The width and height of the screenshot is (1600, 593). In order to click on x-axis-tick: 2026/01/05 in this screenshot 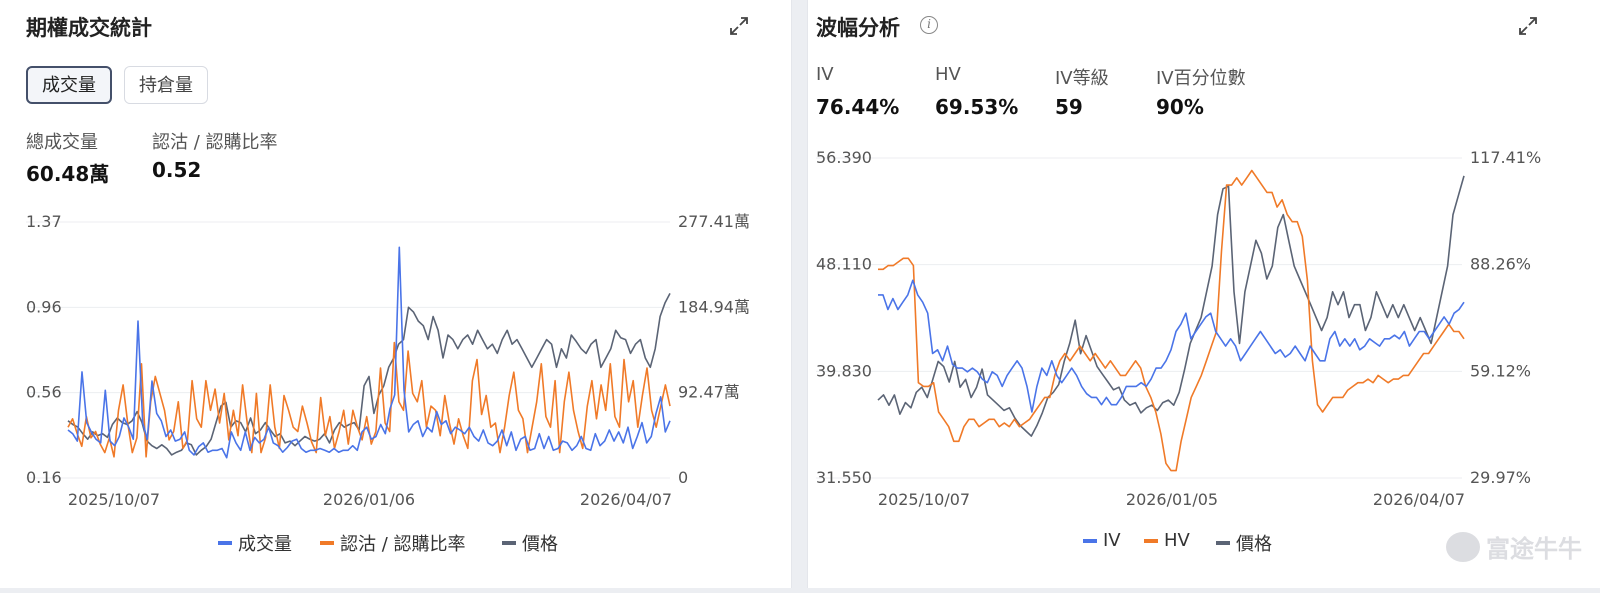, I will do `click(1172, 499)`.